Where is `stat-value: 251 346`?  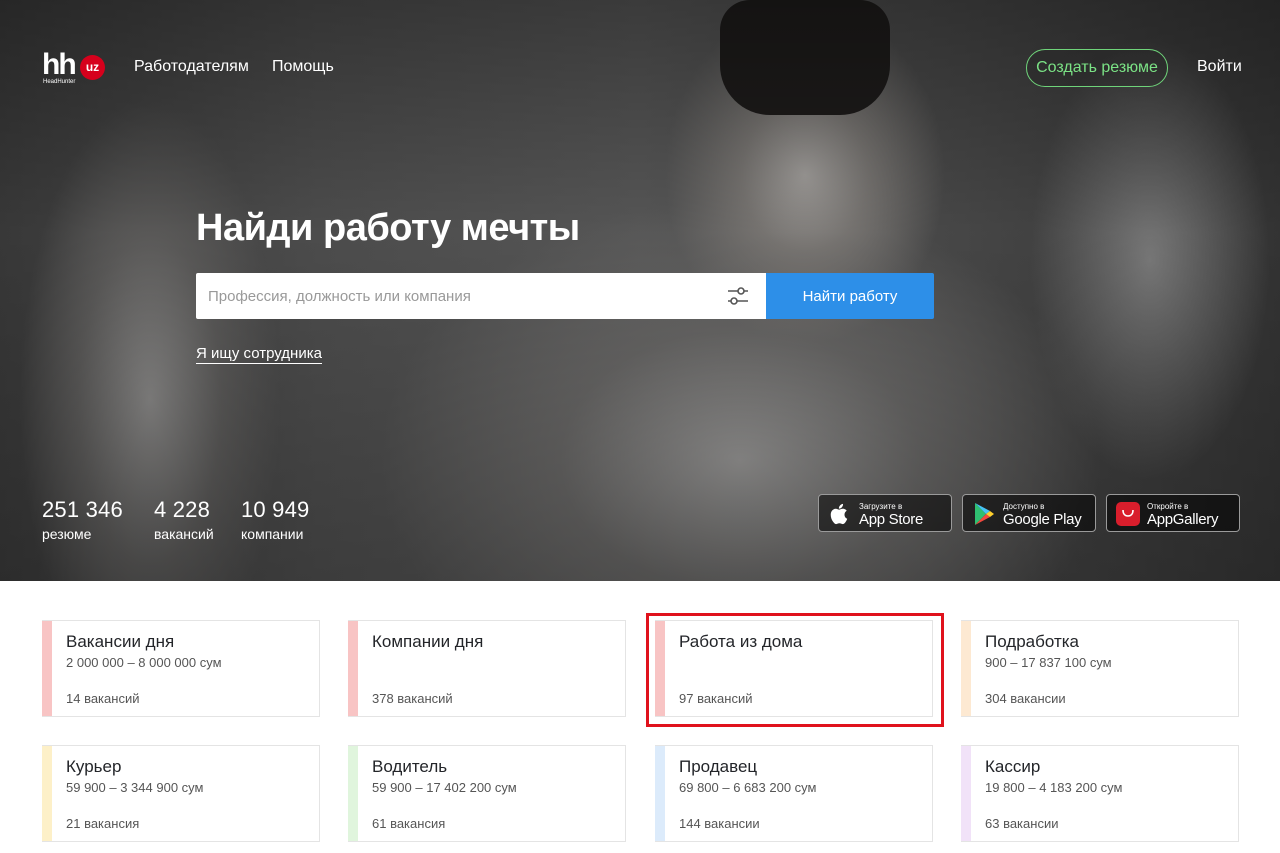
stat-value: 251 346 is located at coordinates (82, 509).